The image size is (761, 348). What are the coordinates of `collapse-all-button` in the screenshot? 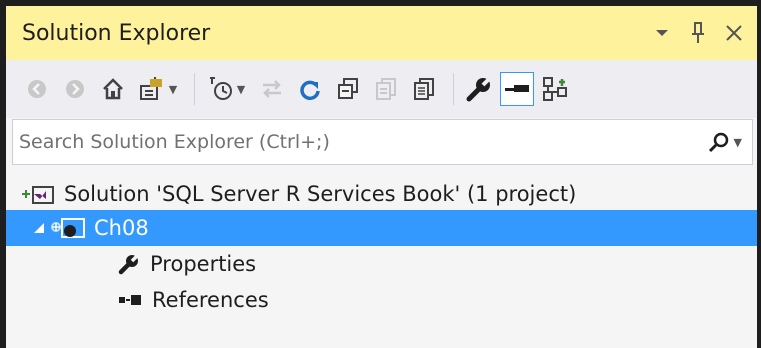 It's located at (348, 89).